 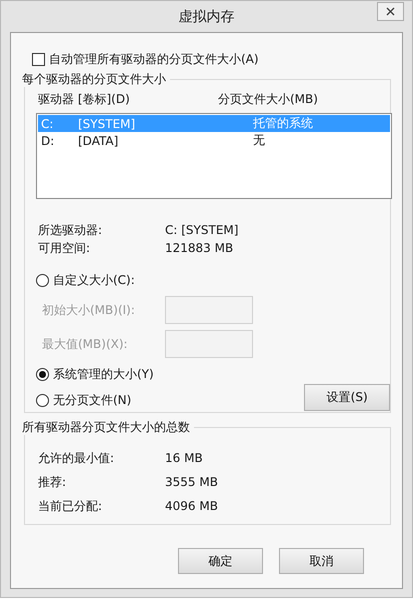 What do you see at coordinates (94, 280) in the screenshot?
I see `radio-label: 自定义大小(C):` at bounding box center [94, 280].